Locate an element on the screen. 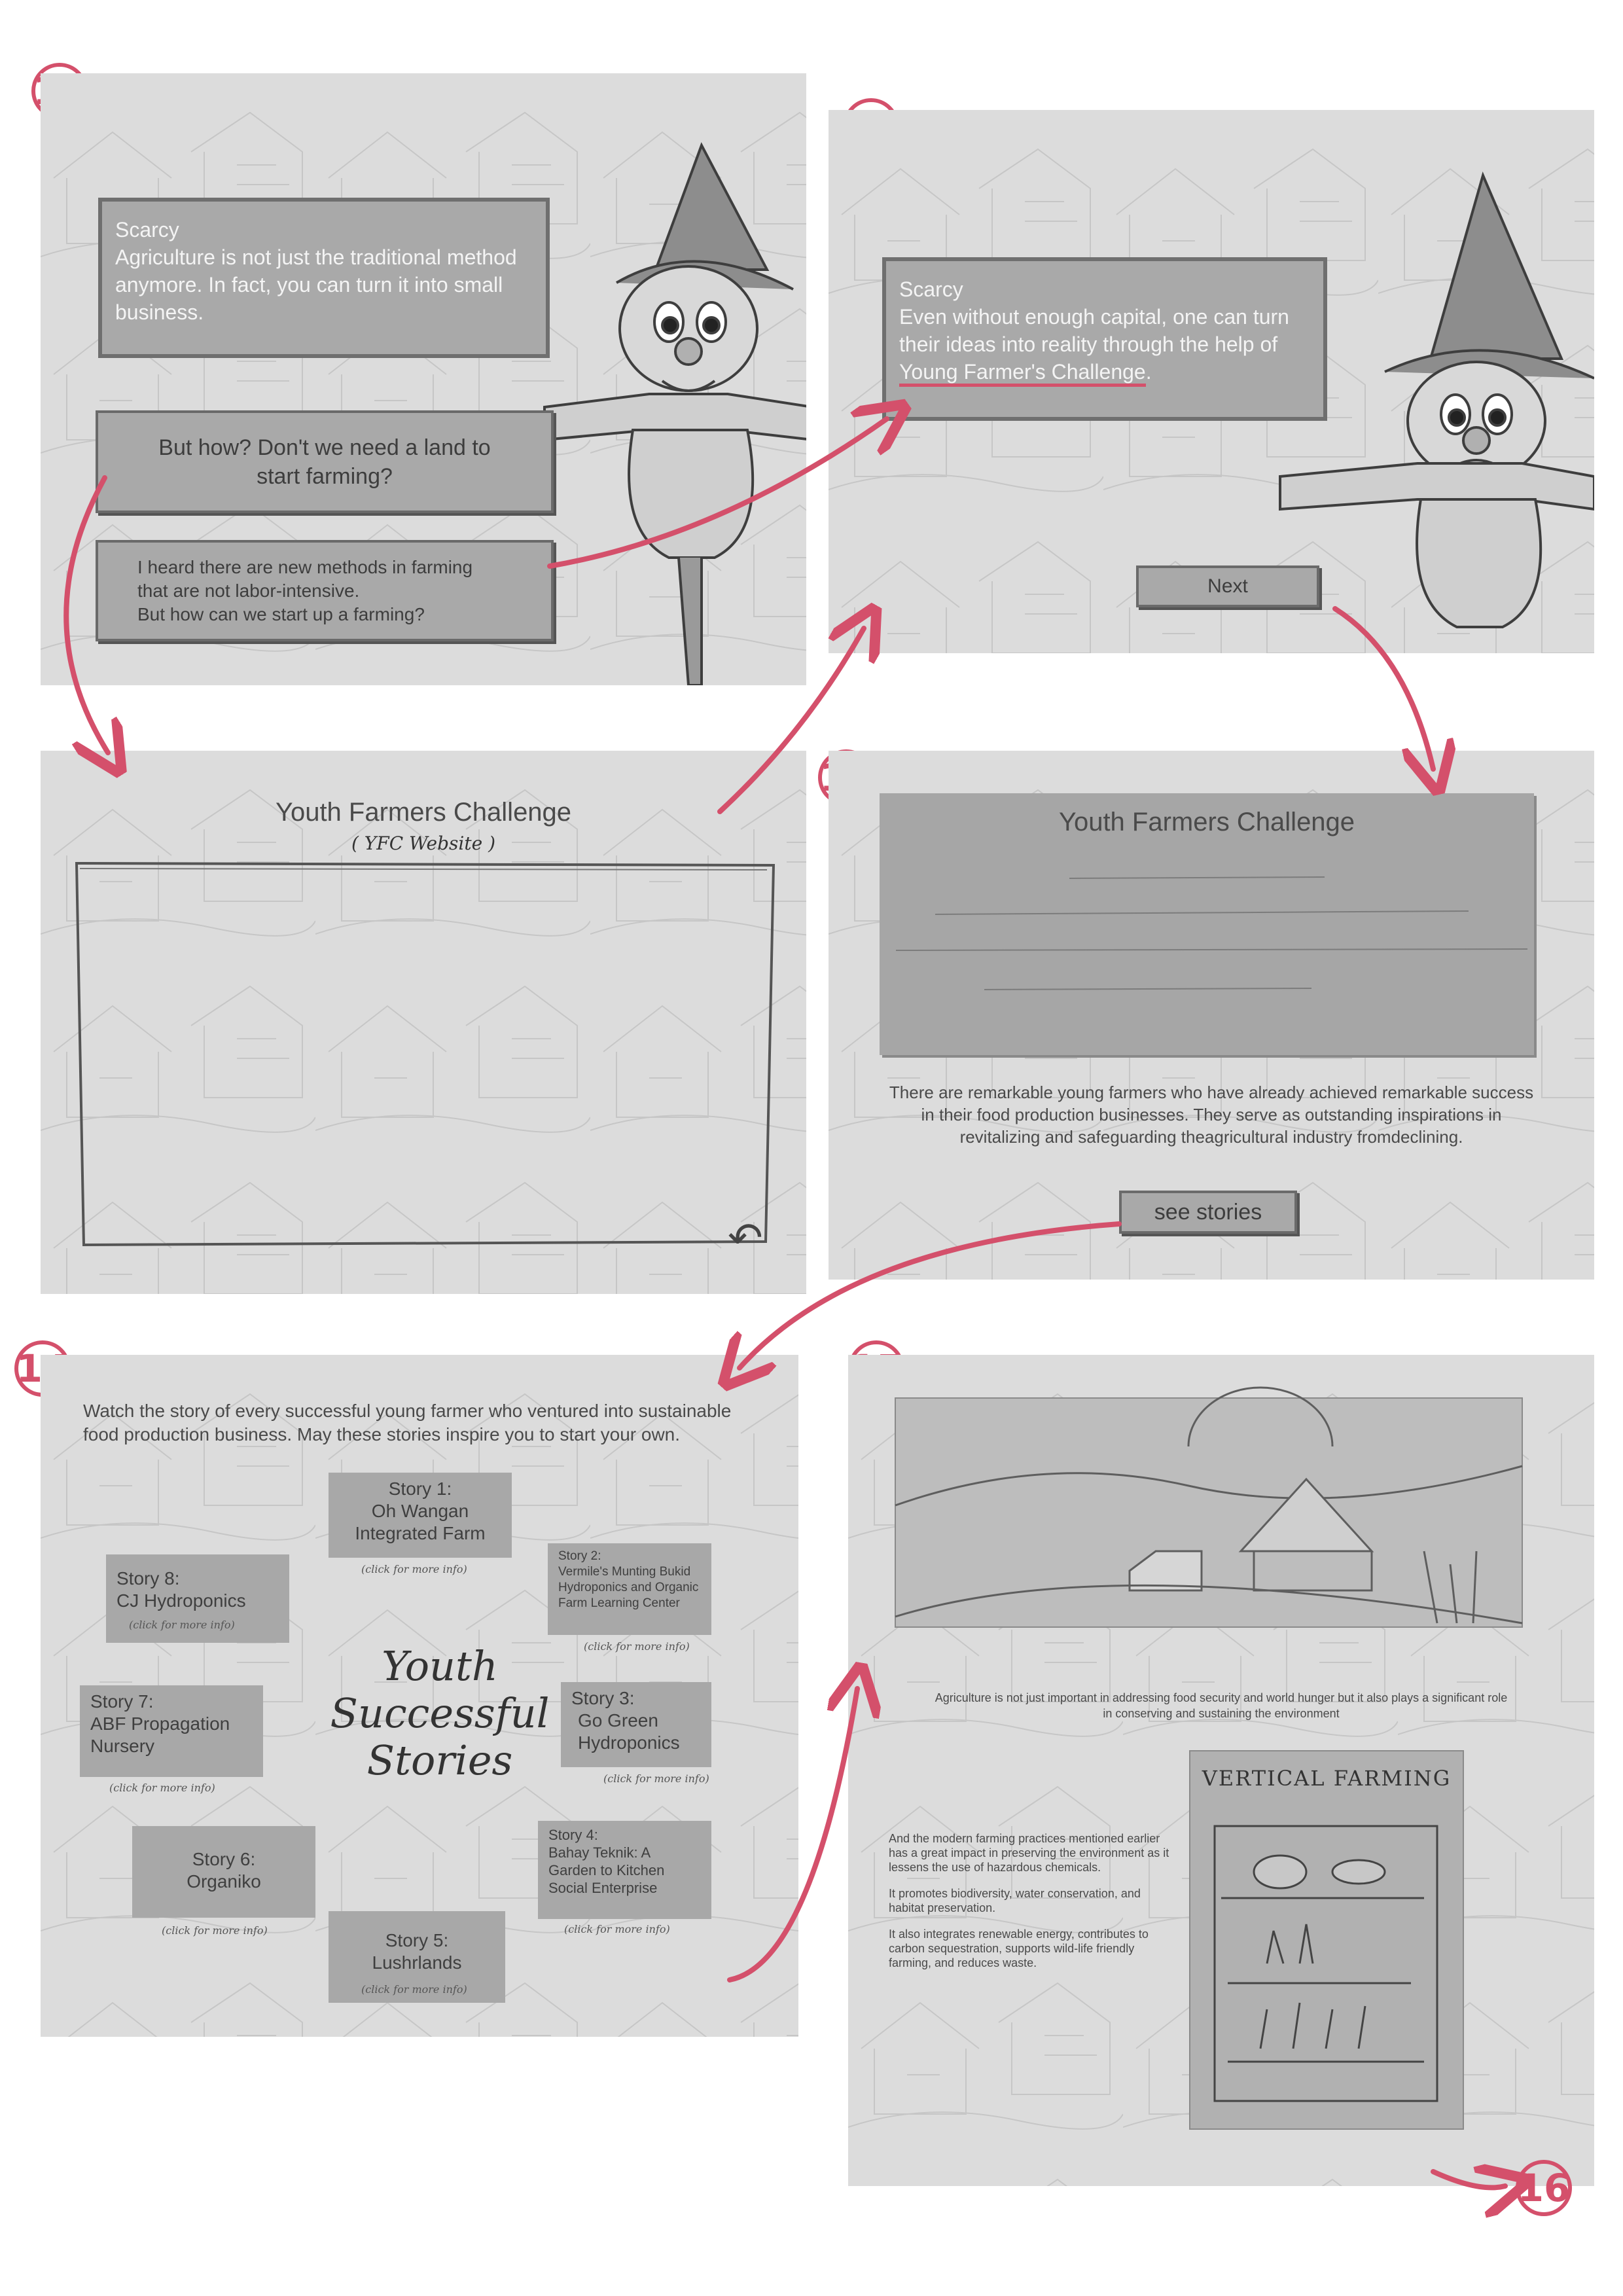 This screenshot has height=2296, width=1623. center-title-line2: Successful is located at coordinates (440, 1713).